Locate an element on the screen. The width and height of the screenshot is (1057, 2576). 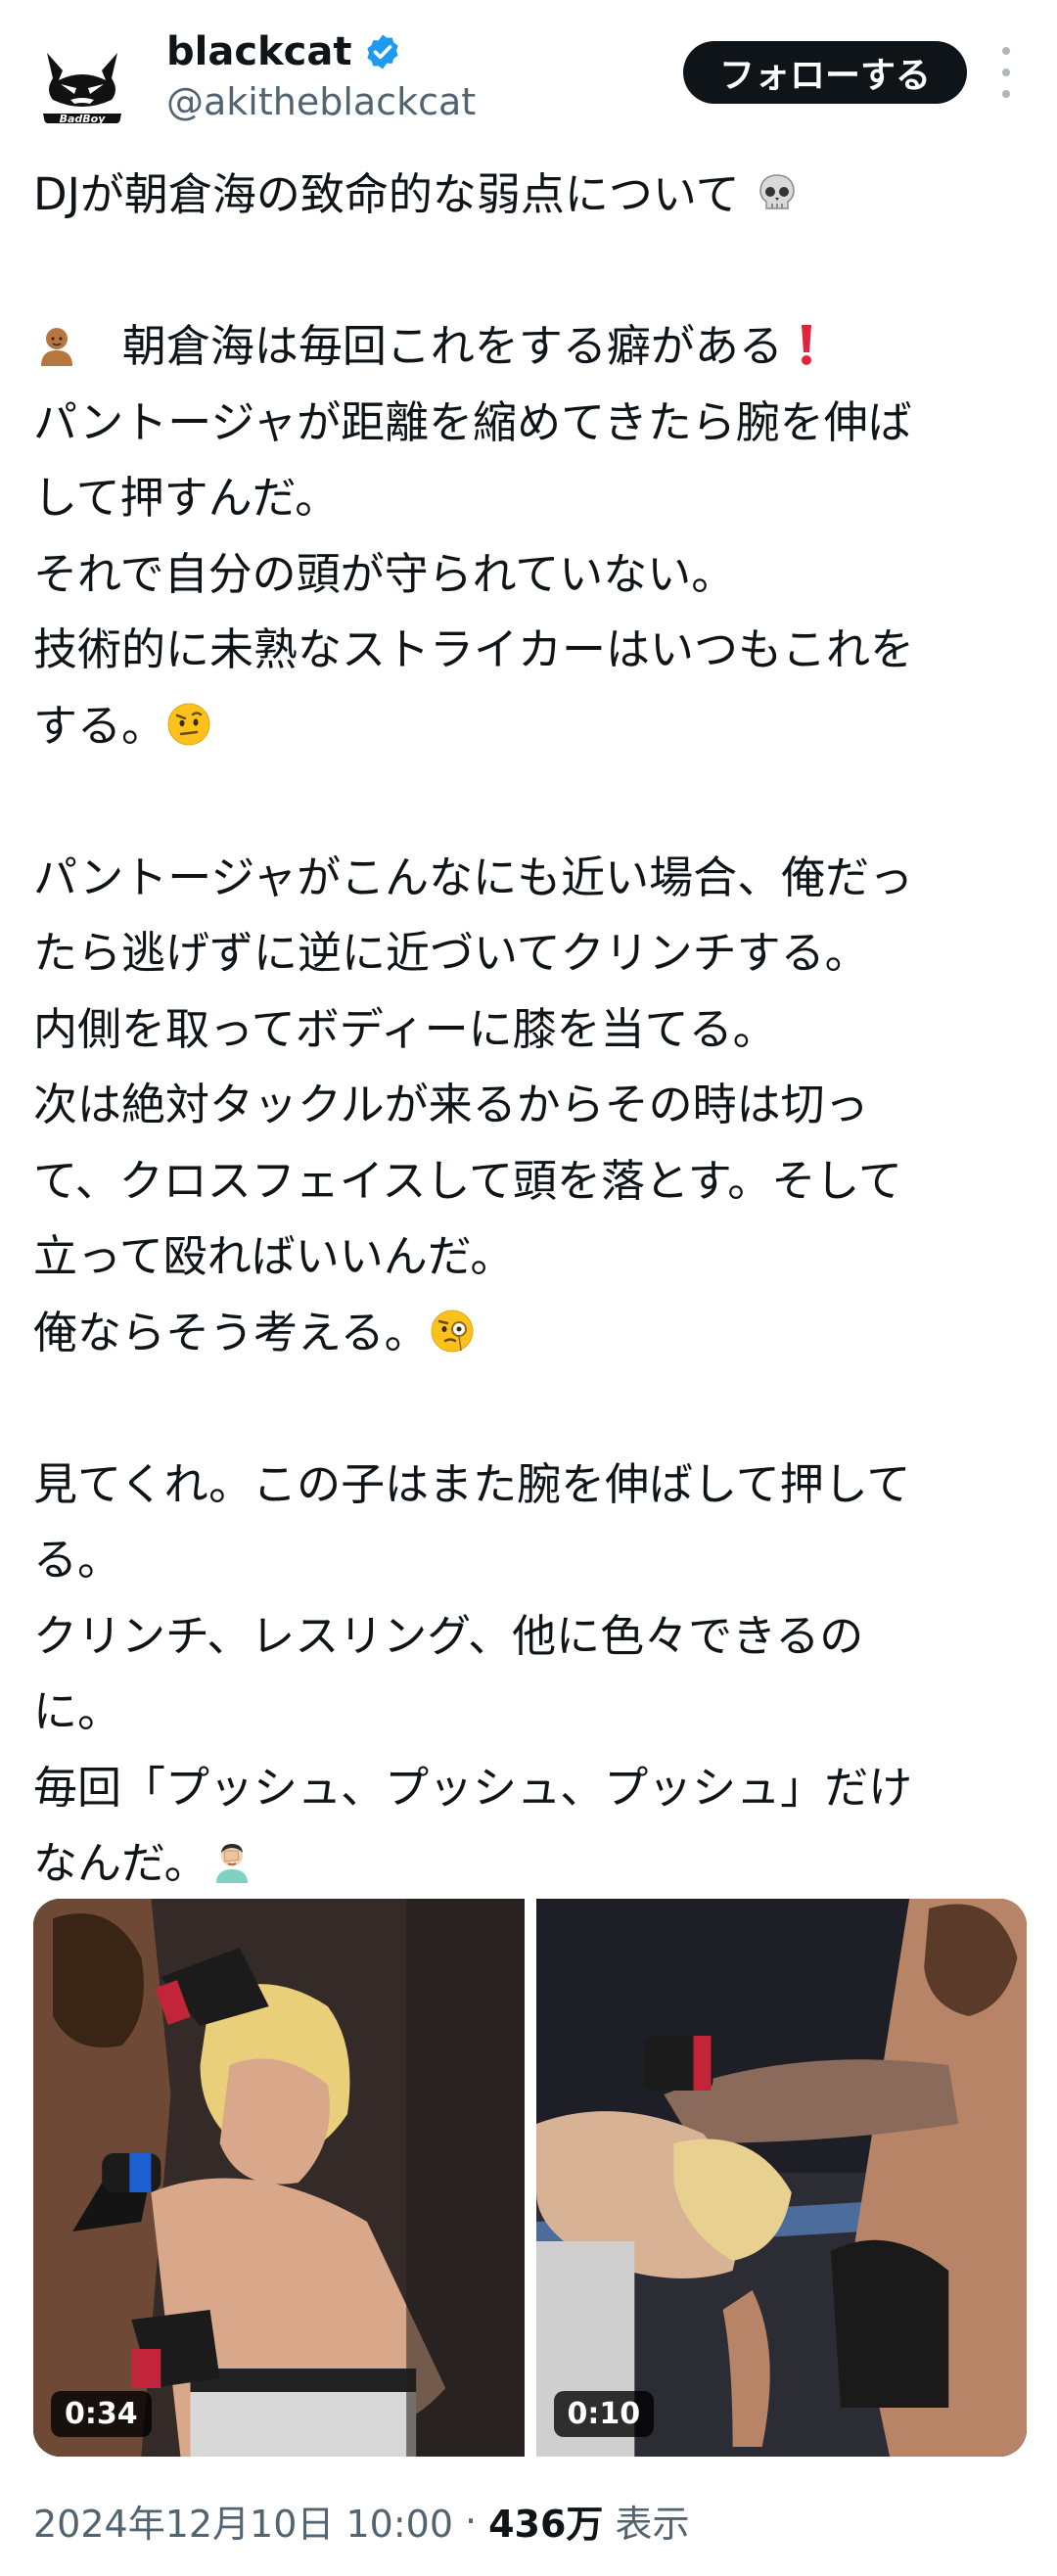
avatar: BadBoy is located at coordinates (82, 84).